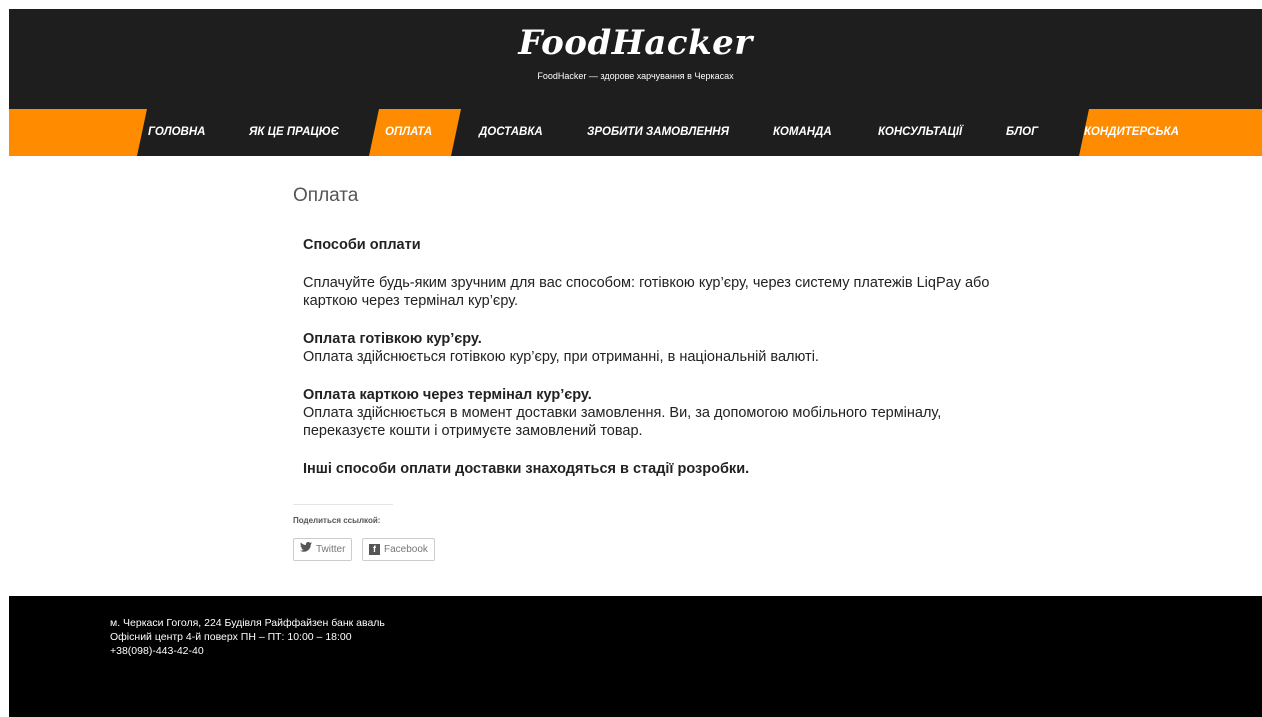  Describe the element at coordinates (294, 132) in the screenshot. I see `nav-item-how-it-works: ЯК ЦЕ ПРАЦЮЄ` at that location.